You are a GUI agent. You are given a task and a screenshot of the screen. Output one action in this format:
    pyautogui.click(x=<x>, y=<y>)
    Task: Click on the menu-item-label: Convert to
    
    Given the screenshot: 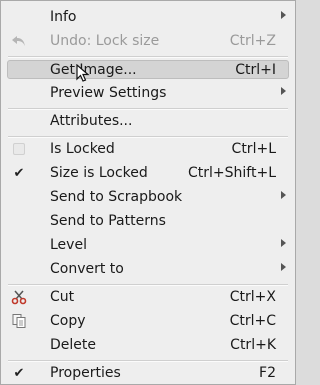 What is the action you would take?
    pyautogui.click(x=87, y=269)
    